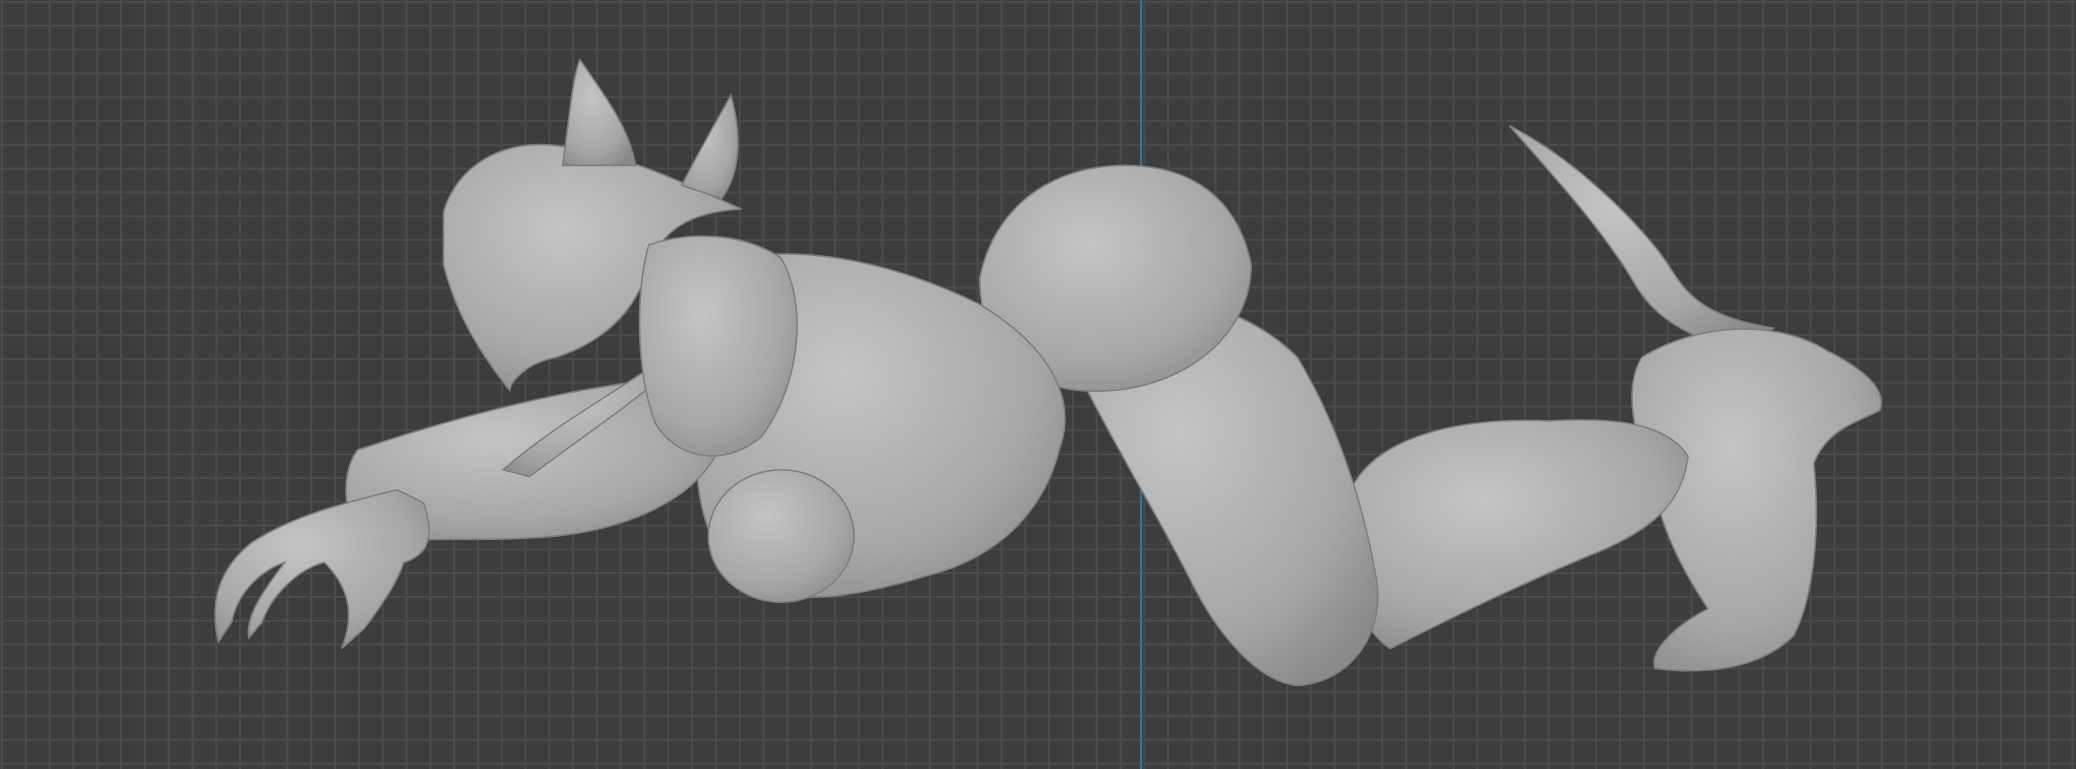  What do you see at coordinates (1516, 534) in the screenshot?
I see `lower-leg` at bounding box center [1516, 534].